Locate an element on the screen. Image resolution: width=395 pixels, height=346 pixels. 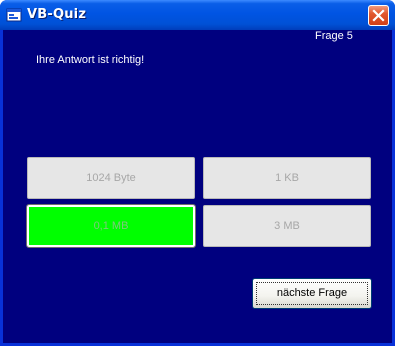
title-bar: VB-Quiz is located at coordinates (197, 15).